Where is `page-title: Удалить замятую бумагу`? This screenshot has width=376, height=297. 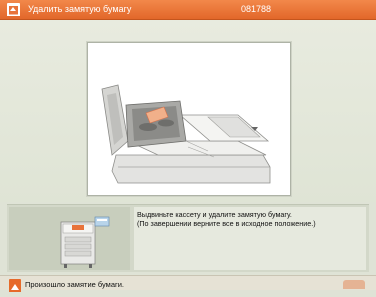
page-title: Удалить замятую бумагу is located at coordinates (80, 9).